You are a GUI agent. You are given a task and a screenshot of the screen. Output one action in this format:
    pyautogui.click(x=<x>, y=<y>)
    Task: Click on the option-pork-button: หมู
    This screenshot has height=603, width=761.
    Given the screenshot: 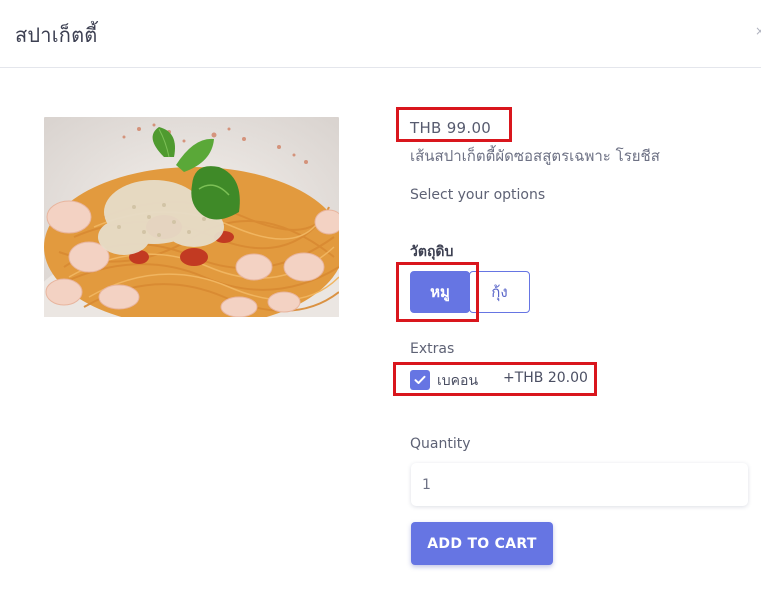 What is the action you would take?
    pyautogui.click(x=440, y=292)
    